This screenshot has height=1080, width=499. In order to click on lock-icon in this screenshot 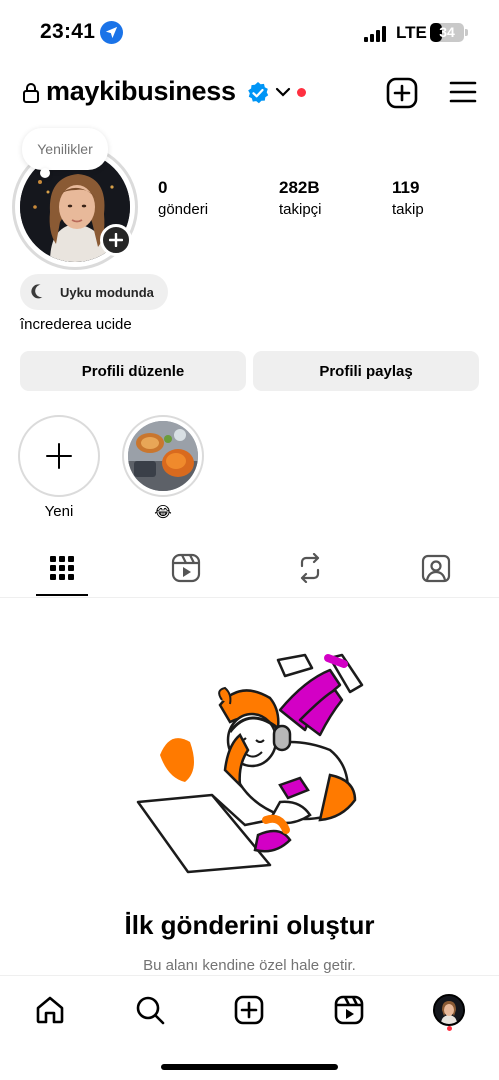, I will do `click(31, 95)`.